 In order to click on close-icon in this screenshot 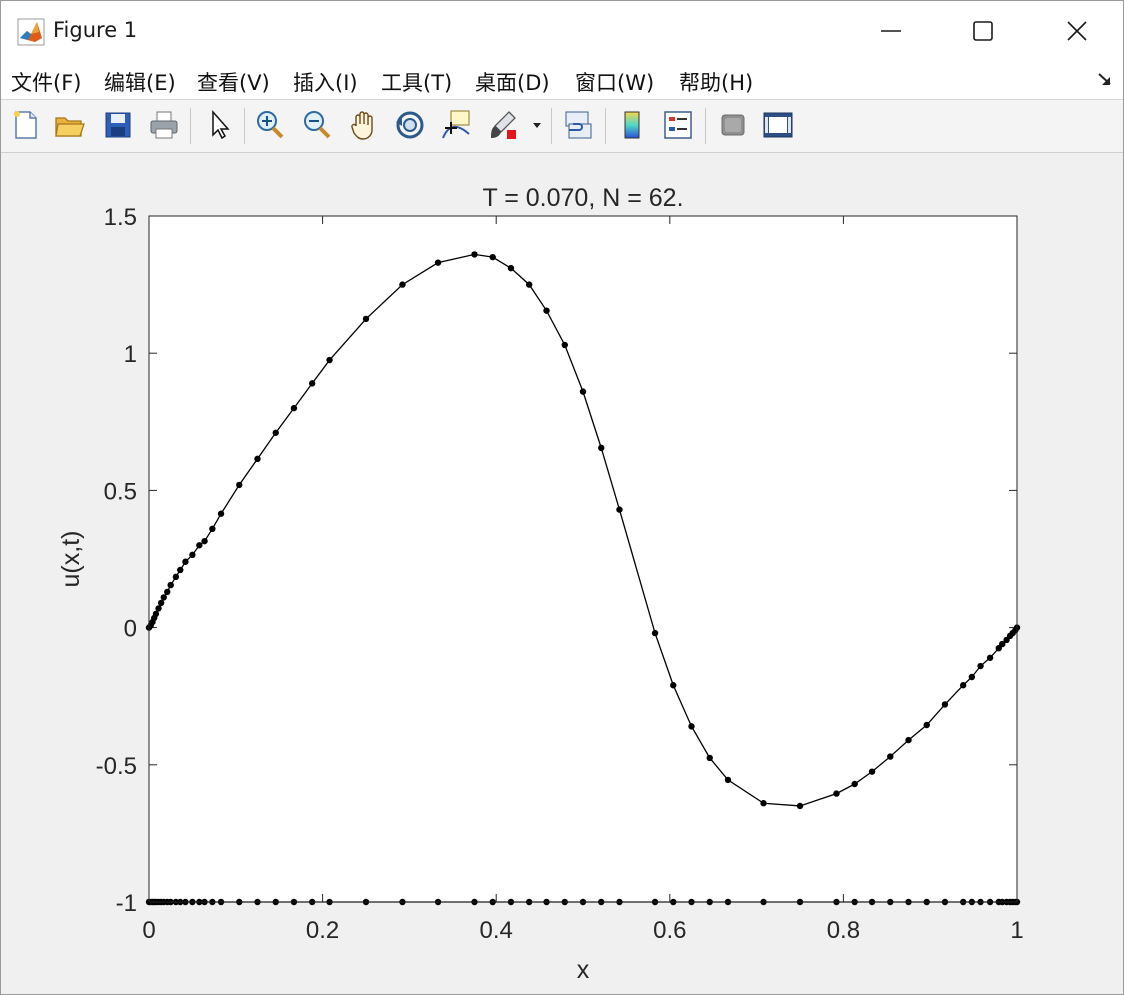, I will do `click(1077, 31)`.